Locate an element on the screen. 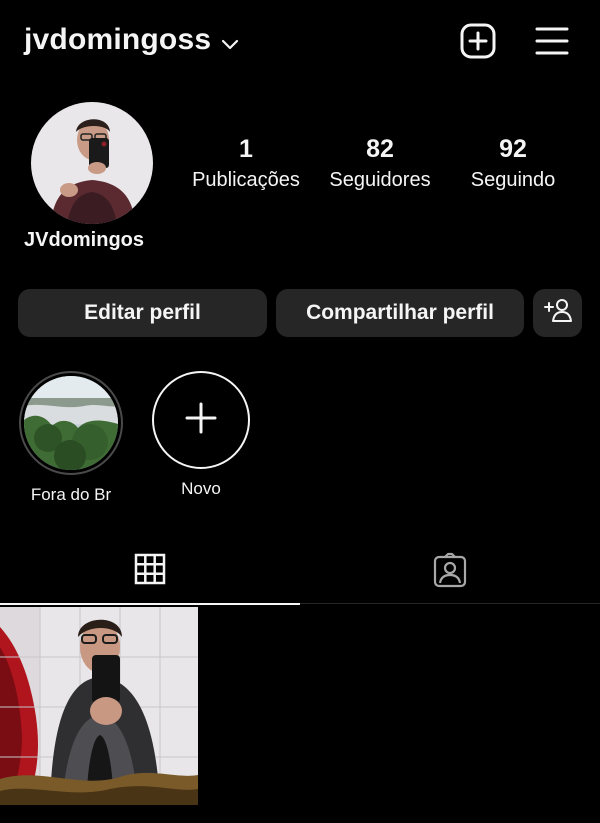 This screenshot has height=823, width=600. new-highlight-ring is located at coordinates (201, 420).